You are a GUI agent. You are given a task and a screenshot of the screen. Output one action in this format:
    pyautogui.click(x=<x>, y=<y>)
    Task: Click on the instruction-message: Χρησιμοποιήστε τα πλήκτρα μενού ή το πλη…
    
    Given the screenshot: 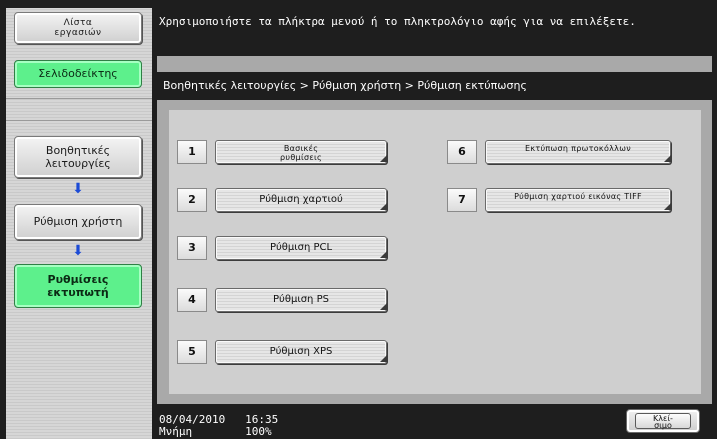 What is the action you would take?
    pyautogui.click(x=397, y=21)
    